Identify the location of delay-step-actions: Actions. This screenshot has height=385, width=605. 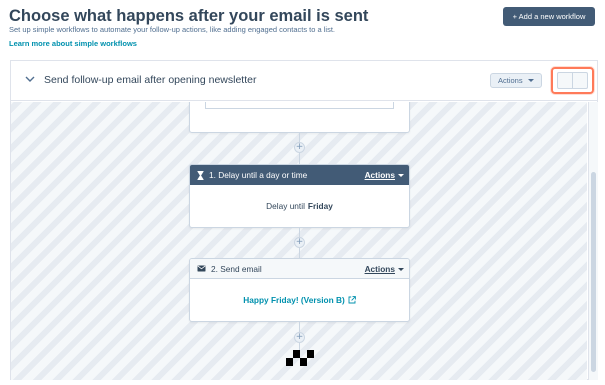
(380, 175).